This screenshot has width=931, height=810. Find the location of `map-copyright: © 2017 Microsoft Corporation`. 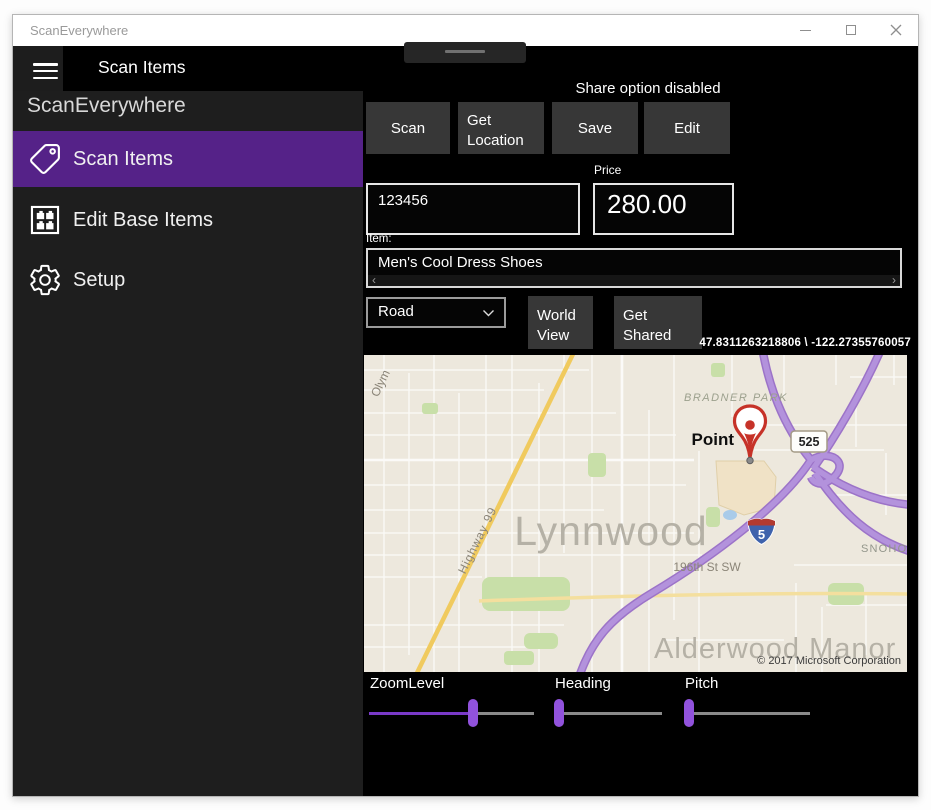

map-copyright: © 2017 Microsoft Corporation is located at coordinates (829, 661).